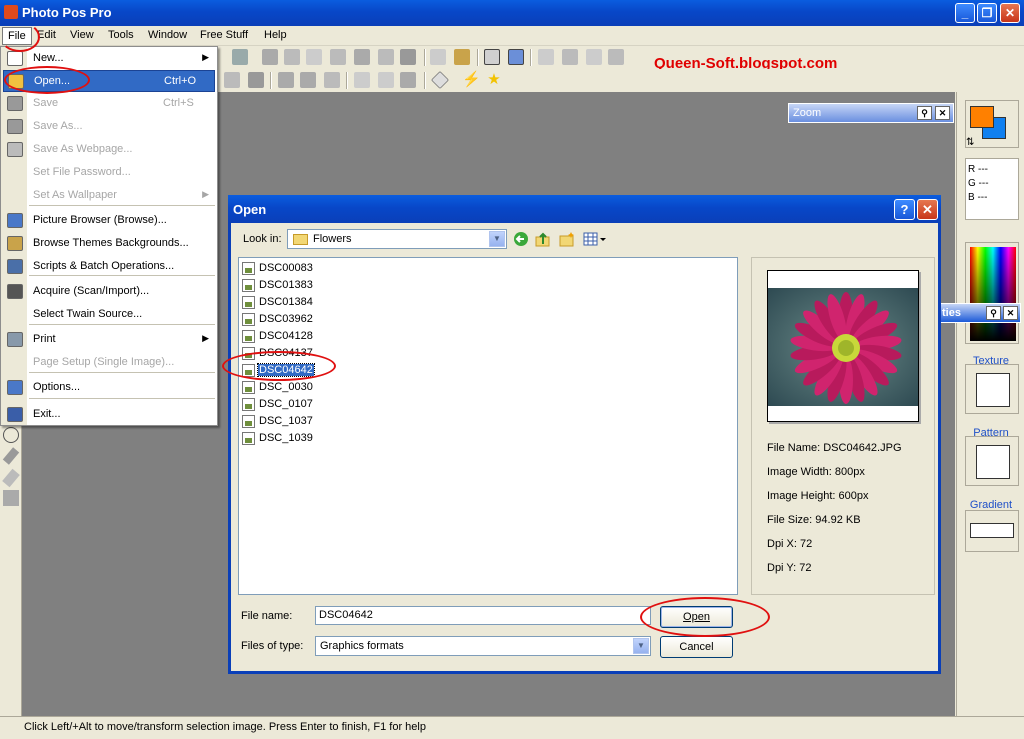 The image size is (1024, 739). Describe the element at coordinates (522, 239) in the screenshot. I see `back-icon` at that location.